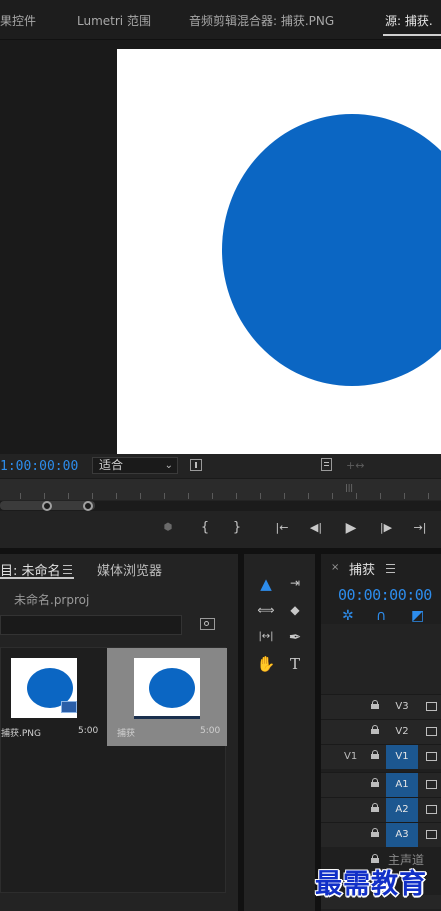 This screenshot has height=911, width=441. Describe the element at coordinates (381, 809) in the screenshot. I see `track-a2: A2` at that location.